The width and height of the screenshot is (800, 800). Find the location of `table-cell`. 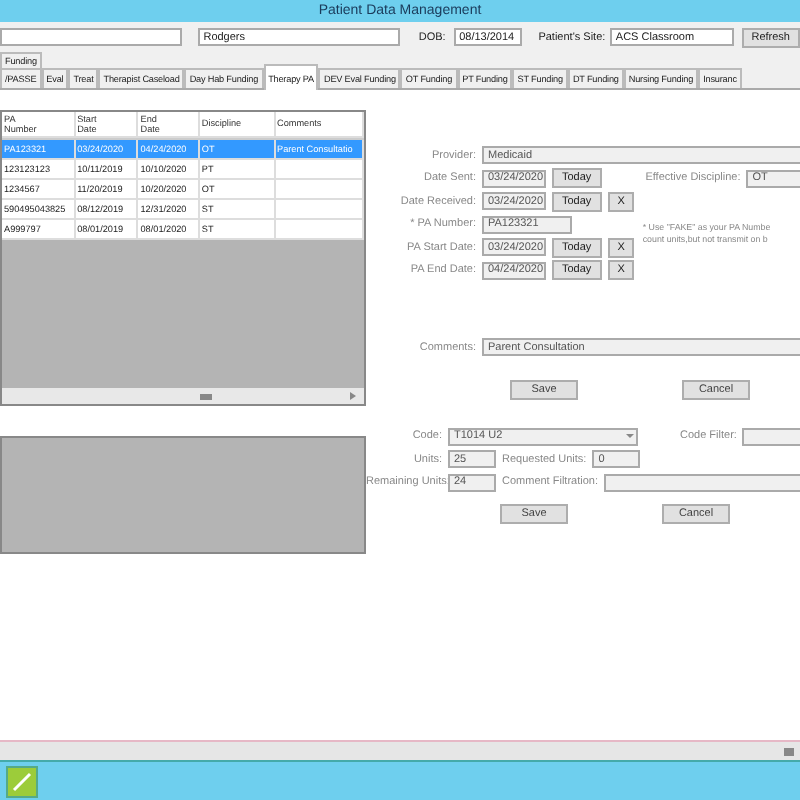

table-cell is located at coordinates (319, 230).